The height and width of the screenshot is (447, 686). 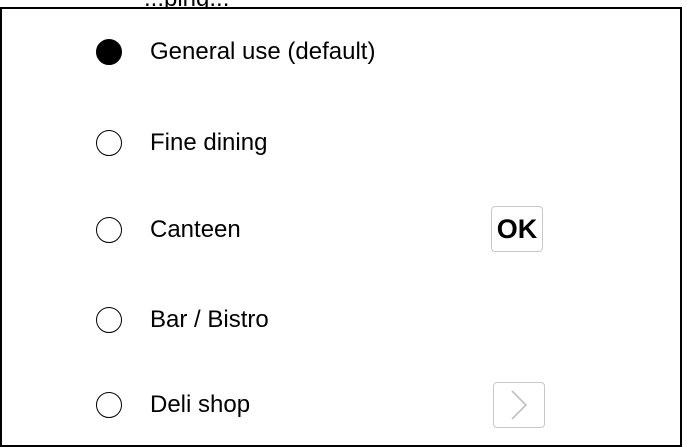 What do you see at coordinates (200, 404) in the screenshot?
I see `option-label-deli-shop: Deli shop` at bounding box center [200, 404].